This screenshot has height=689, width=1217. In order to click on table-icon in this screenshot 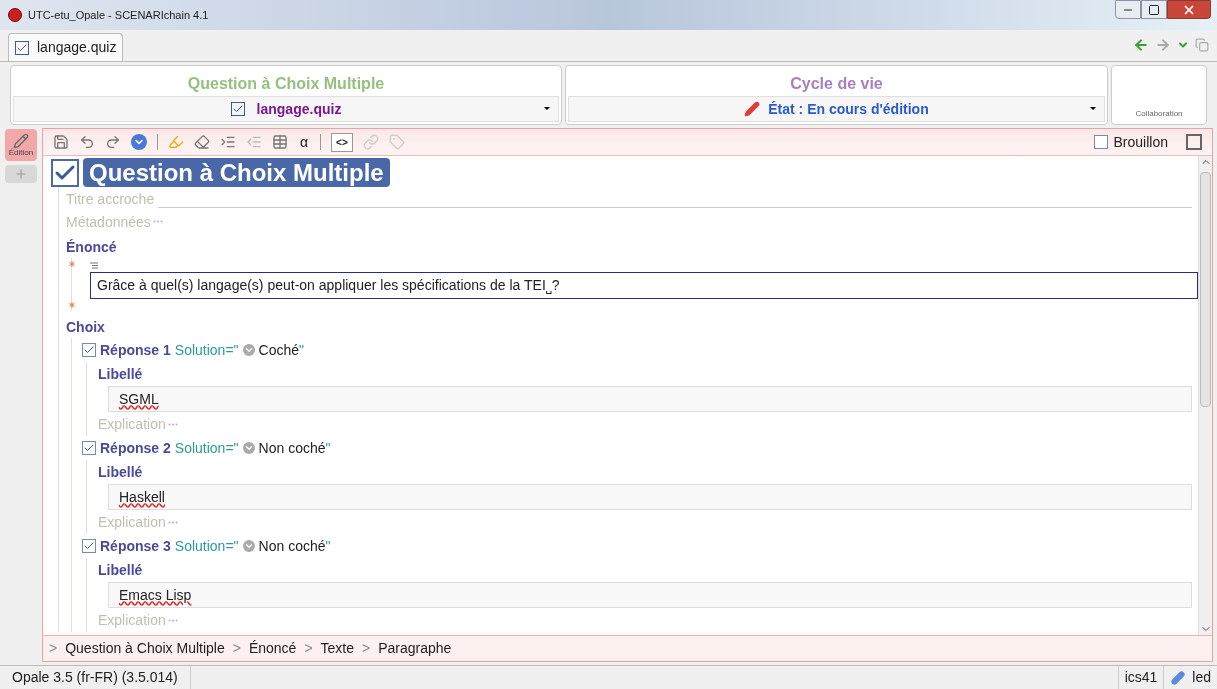, I will do `click(280, 142)`.